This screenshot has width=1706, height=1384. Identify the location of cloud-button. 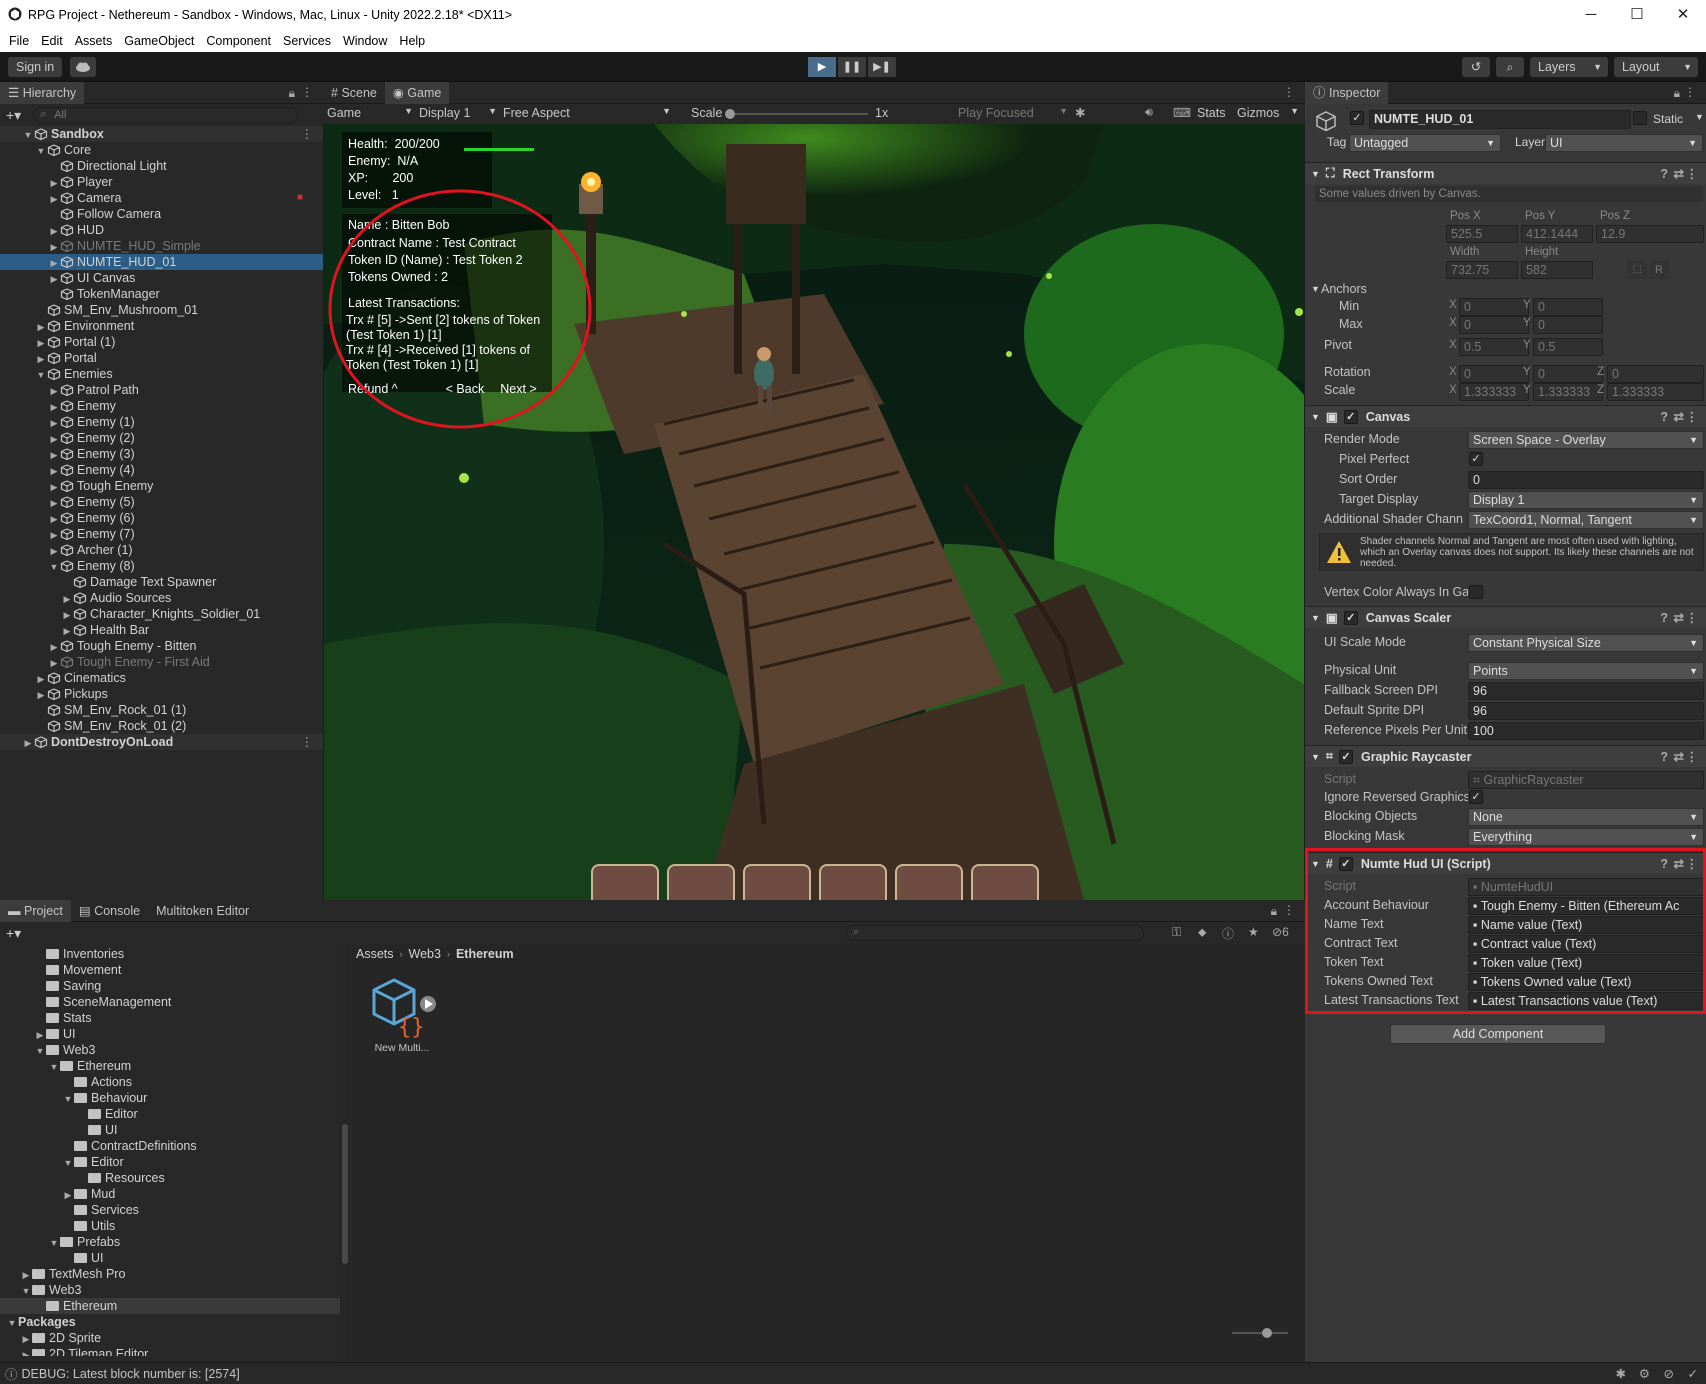
(83, 67).